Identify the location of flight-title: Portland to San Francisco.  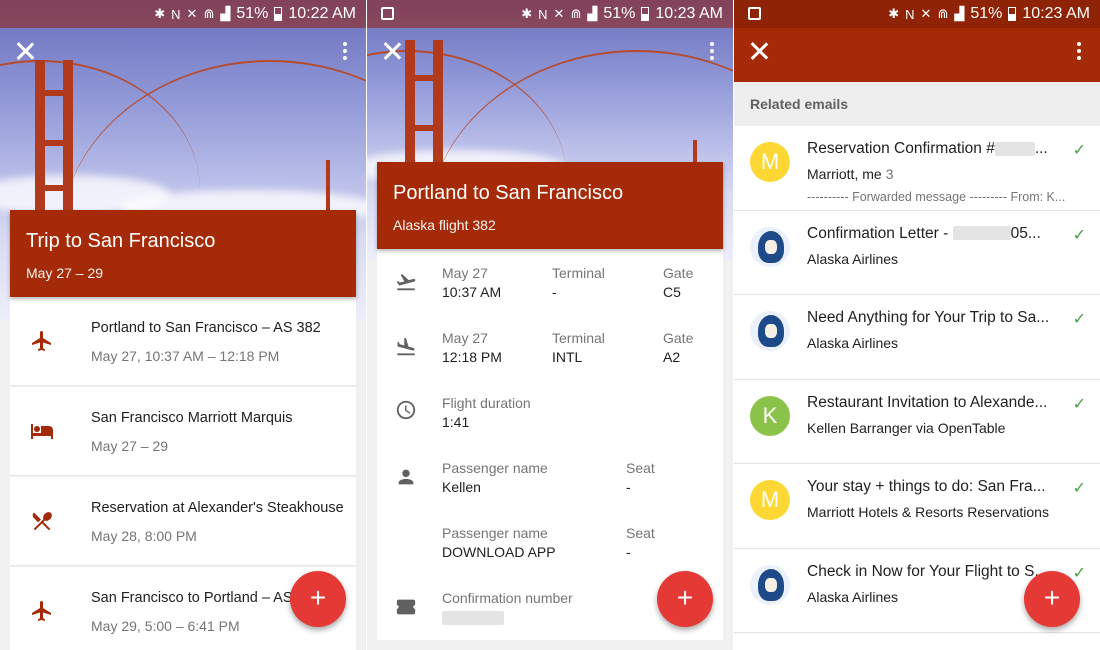
(508, 193).